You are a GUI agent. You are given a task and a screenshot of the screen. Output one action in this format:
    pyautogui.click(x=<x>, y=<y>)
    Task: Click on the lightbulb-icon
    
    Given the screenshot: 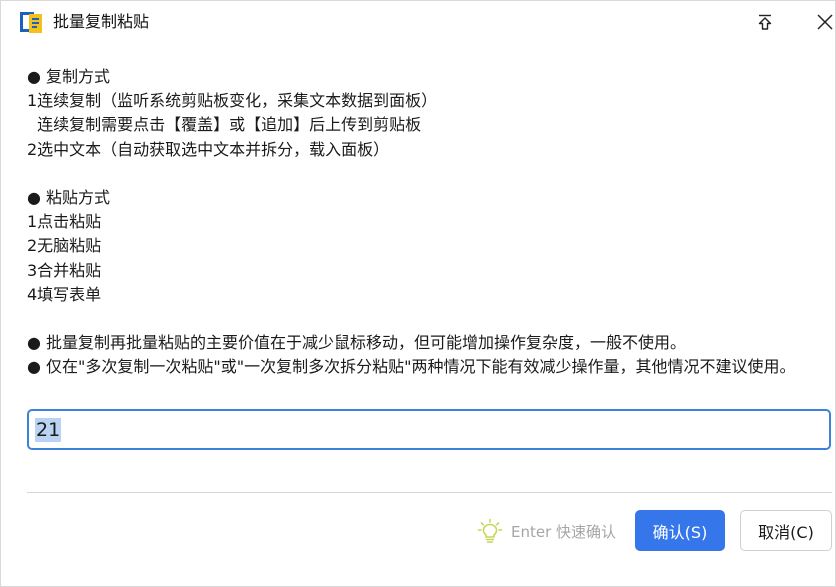 What is the action you would take?
    pyautogui.click(x=490, y=530)
    